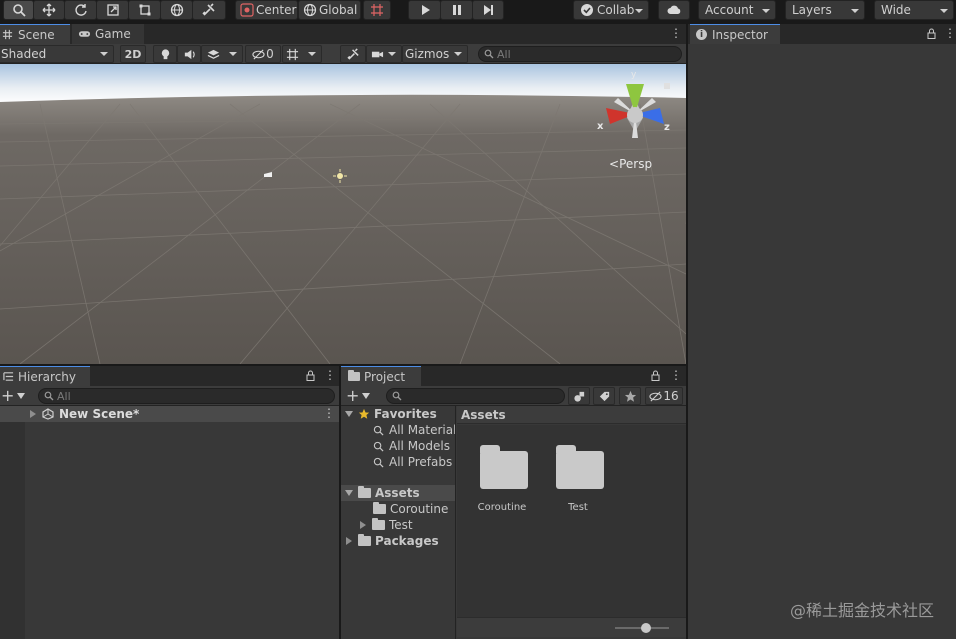  Describe the element at coordinates (674, 10) in the screenshot. I see `cloud-button` at that location.